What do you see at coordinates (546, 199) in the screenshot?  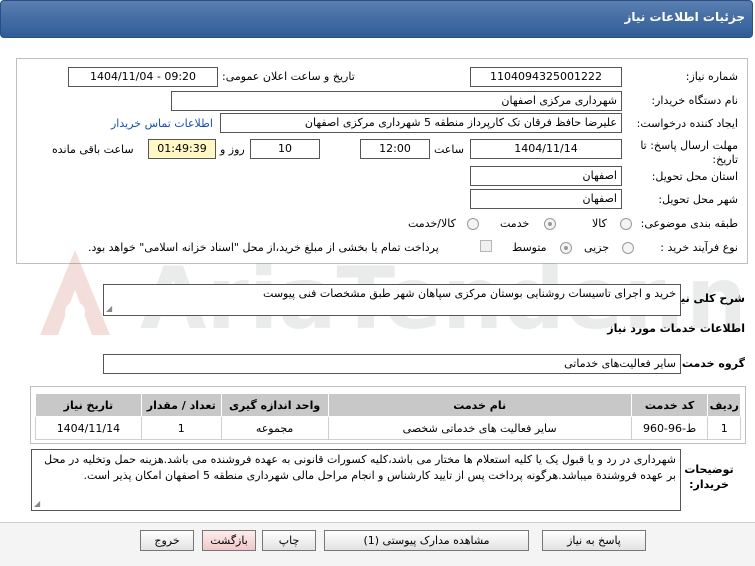 I see `city-field: اصفهان` at bounding box center [546, 199].